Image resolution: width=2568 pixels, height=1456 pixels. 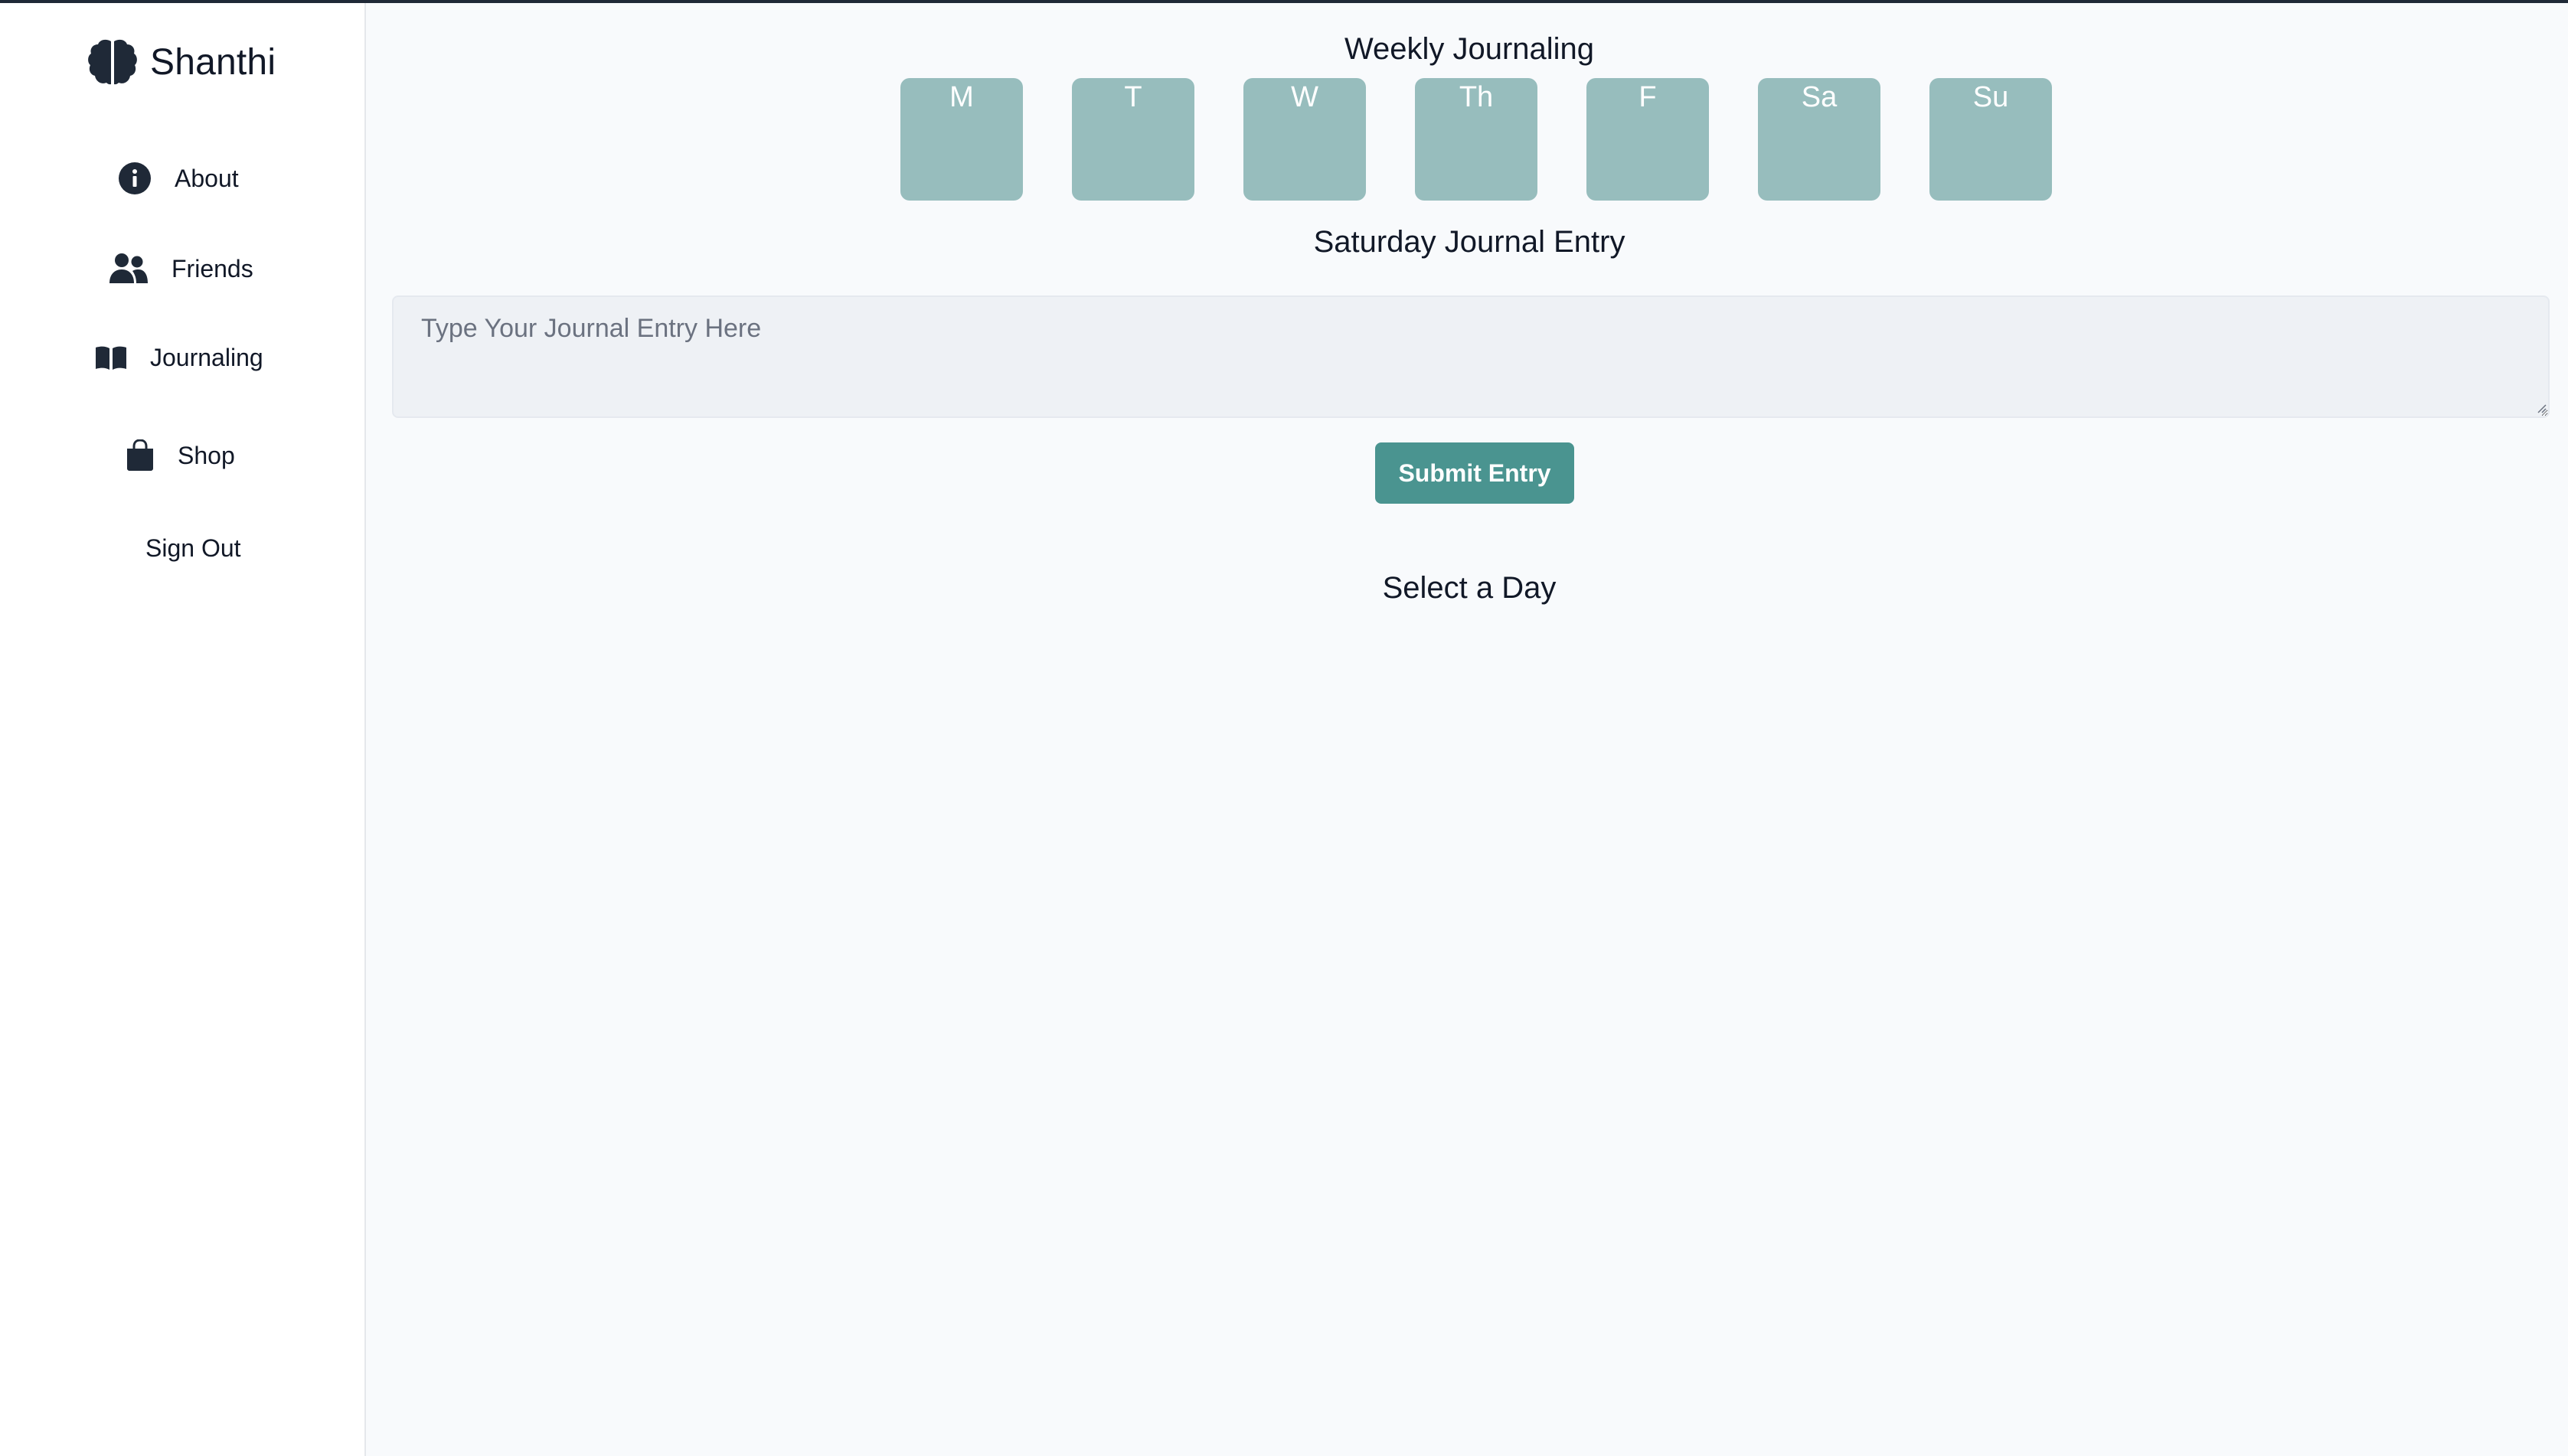 I want to click on sidebar-item-label: Sign Out, so click(x=193, y=548).